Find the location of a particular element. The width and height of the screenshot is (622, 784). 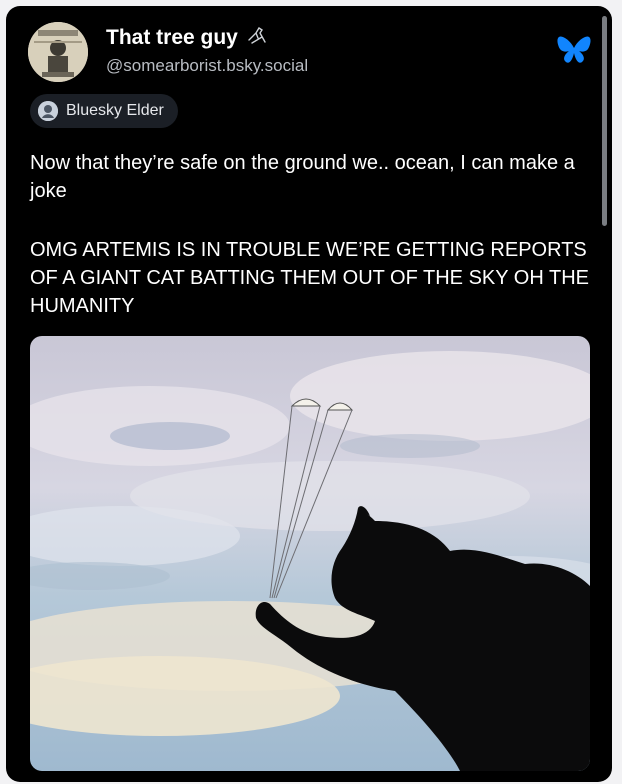

author-row: That tree guy is located at coordinates (187, 37).